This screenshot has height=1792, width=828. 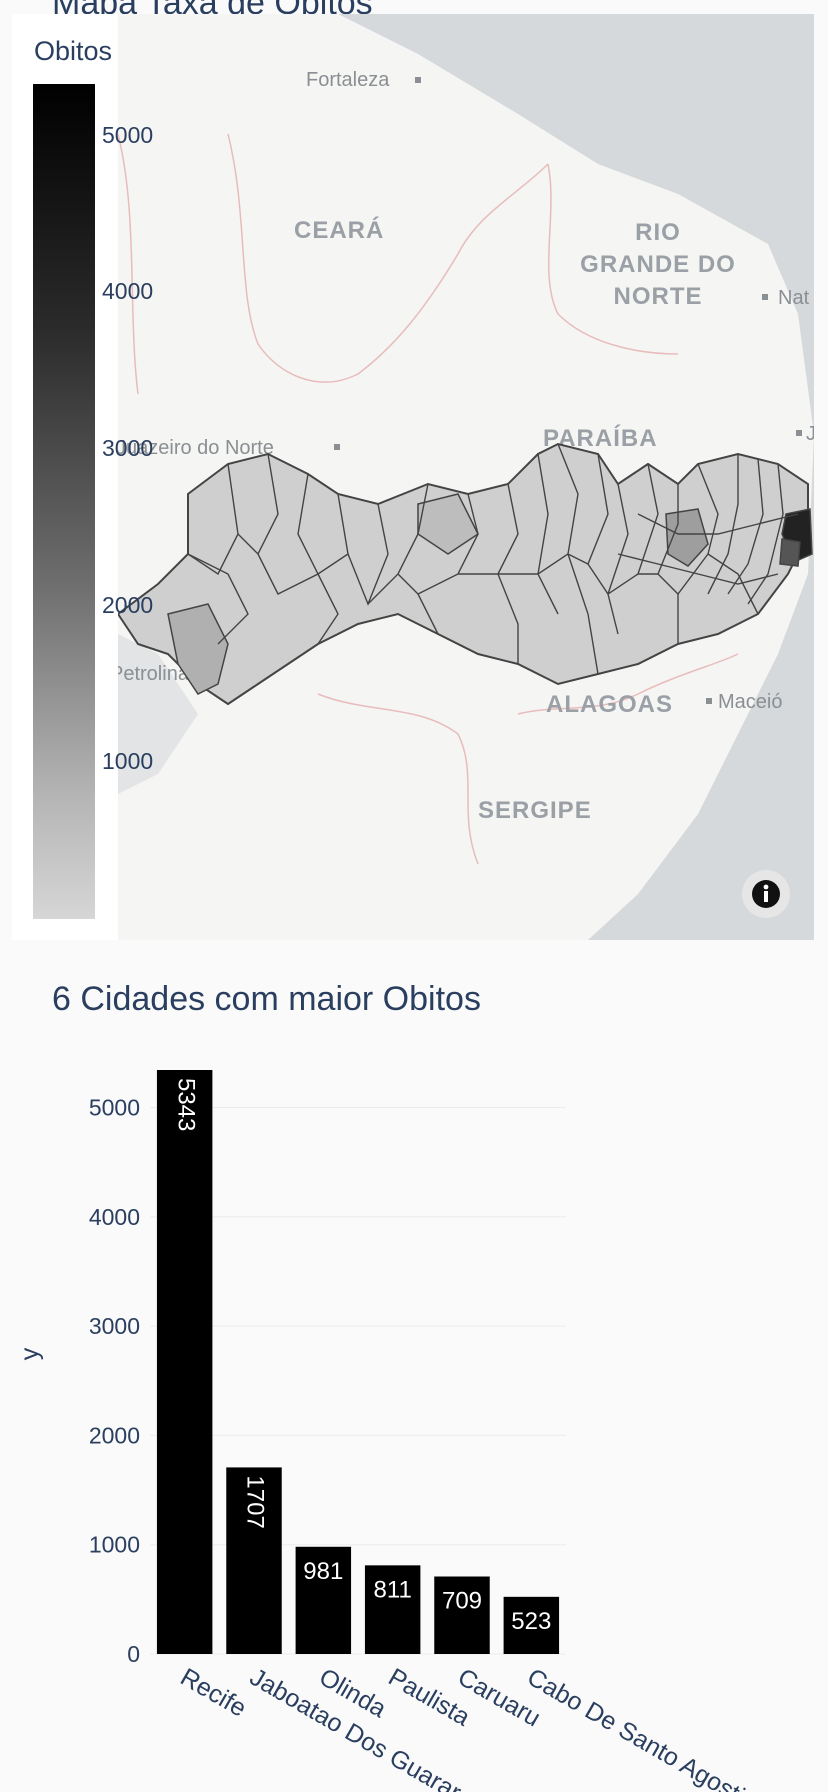 What do you see at coordinates (531, 1621) in the screenshot?
I see `bar-value-label: 523` at bounding box center [531, 1621].